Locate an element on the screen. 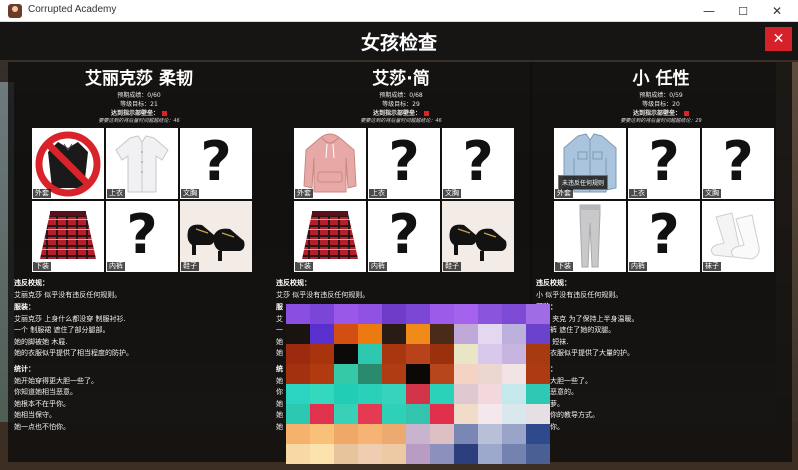  outfit-line: 艾丽克莎 上身什么都没穿 制服衬衫. is located at coordinates (70, 318).